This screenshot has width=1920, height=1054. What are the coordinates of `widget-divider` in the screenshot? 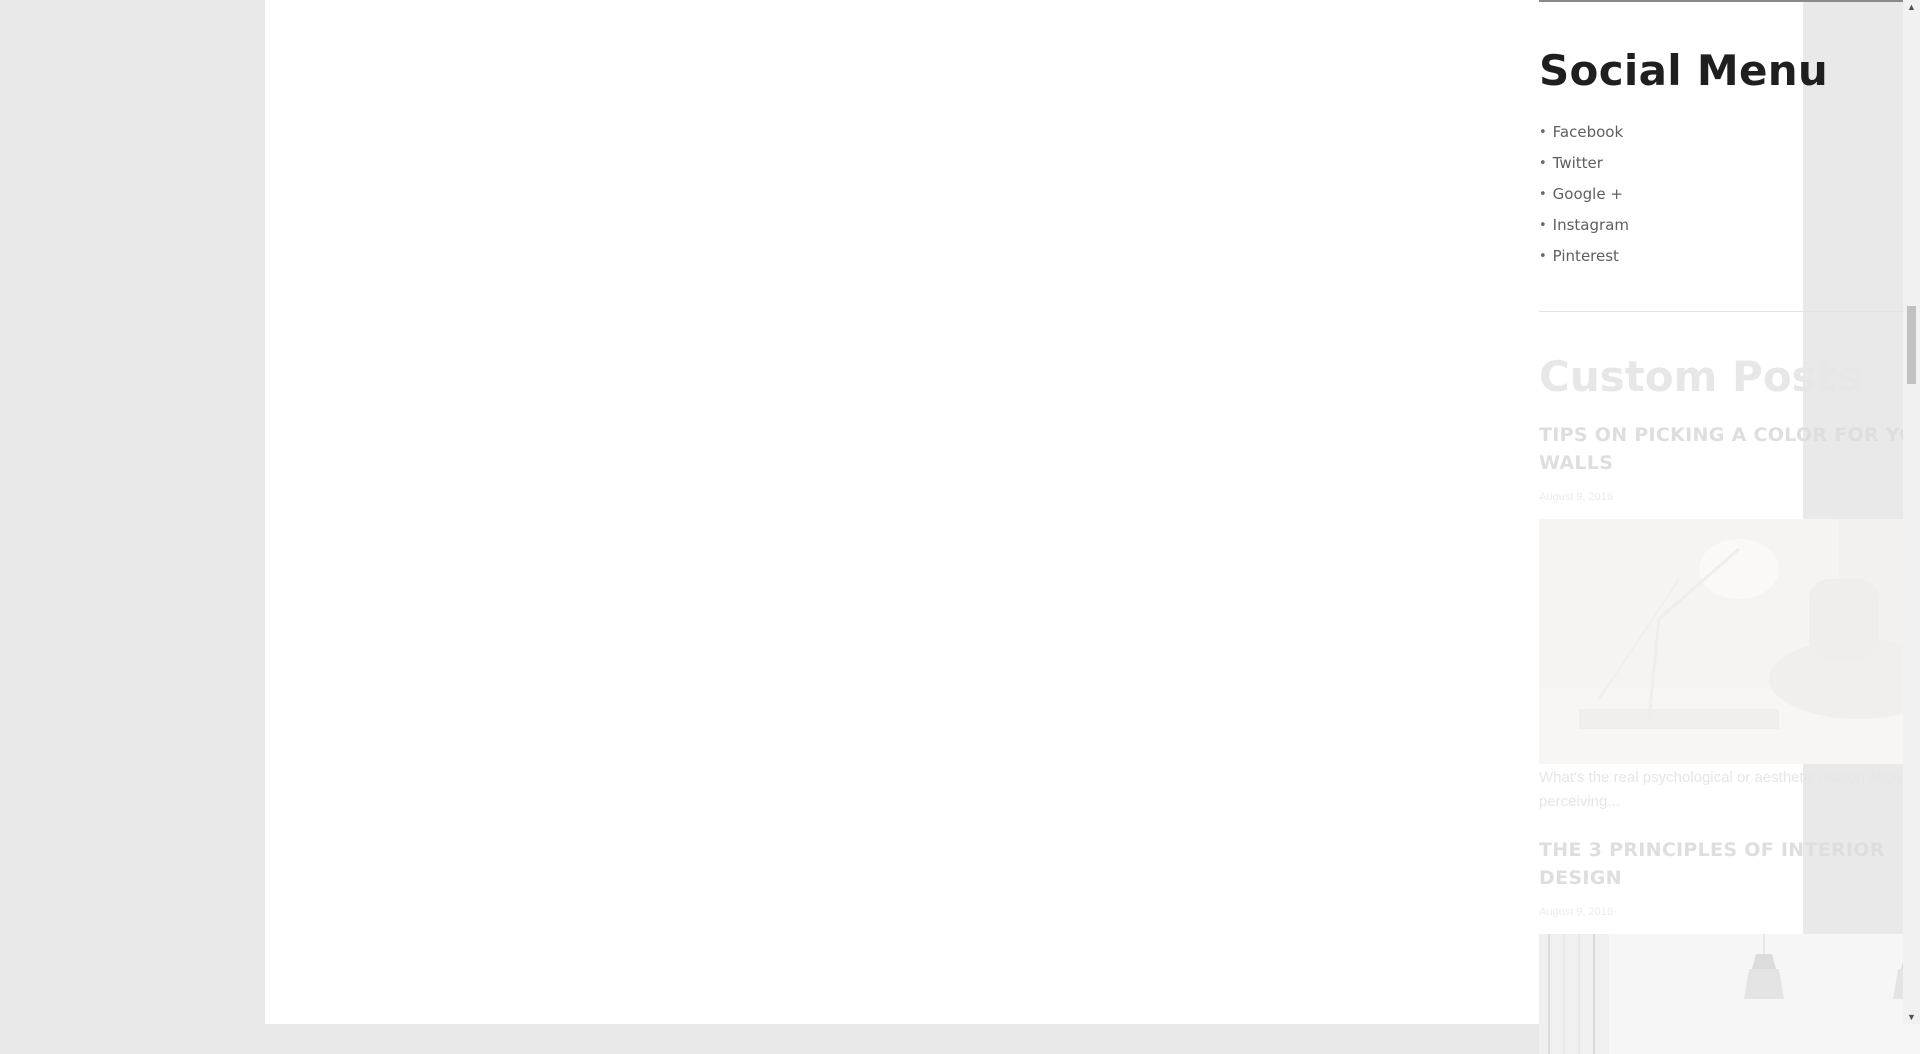 It's located at (1729, 311).